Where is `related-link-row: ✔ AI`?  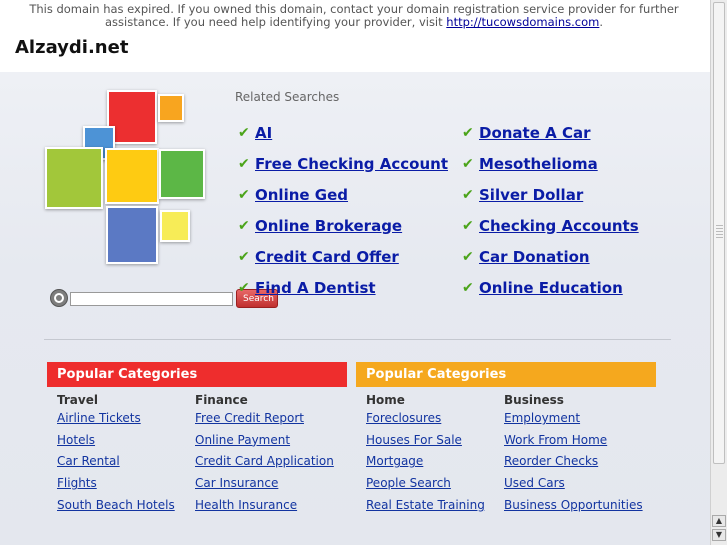 related-link-row: ✔ AI is located at coordinates (343, 132).